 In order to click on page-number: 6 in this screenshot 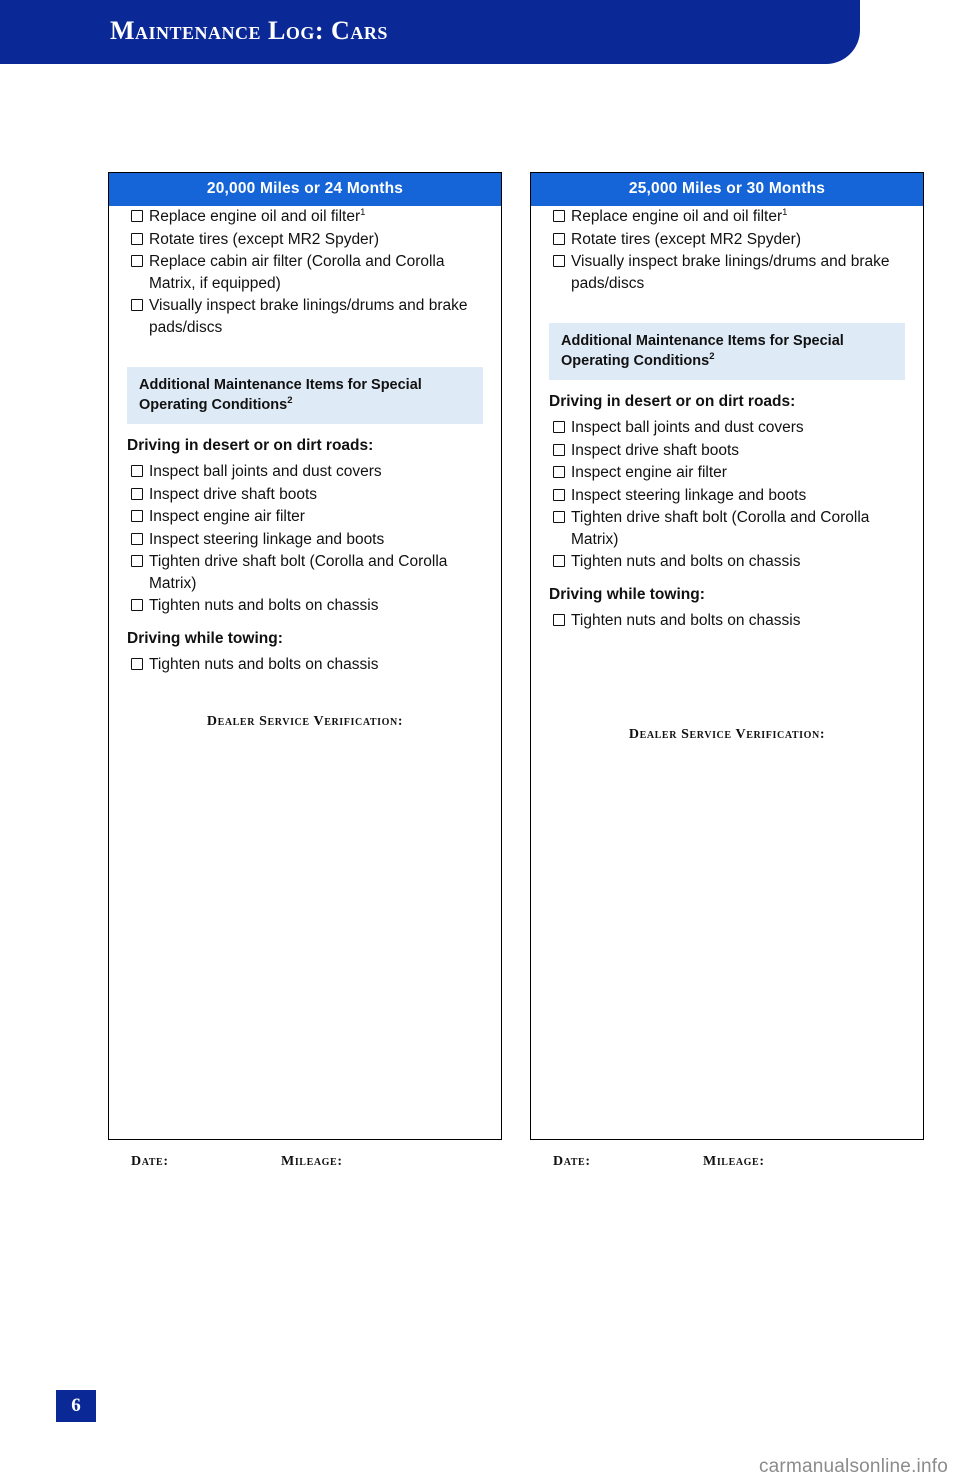, I will do `click(76, 1406)`.